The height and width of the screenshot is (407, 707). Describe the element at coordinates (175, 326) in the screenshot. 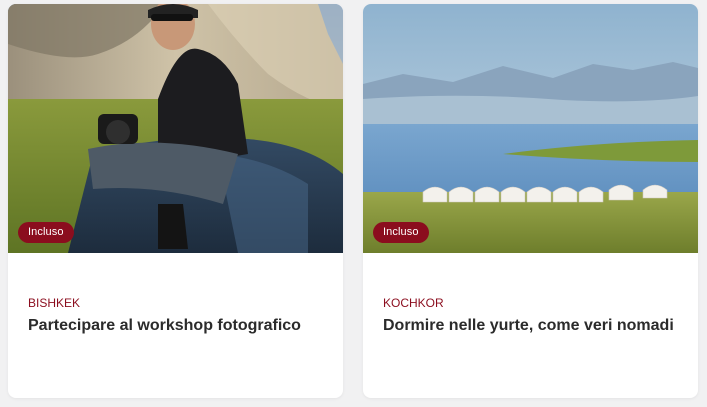

I see `card-title: Partecipare al workshop fotografico` at that location.